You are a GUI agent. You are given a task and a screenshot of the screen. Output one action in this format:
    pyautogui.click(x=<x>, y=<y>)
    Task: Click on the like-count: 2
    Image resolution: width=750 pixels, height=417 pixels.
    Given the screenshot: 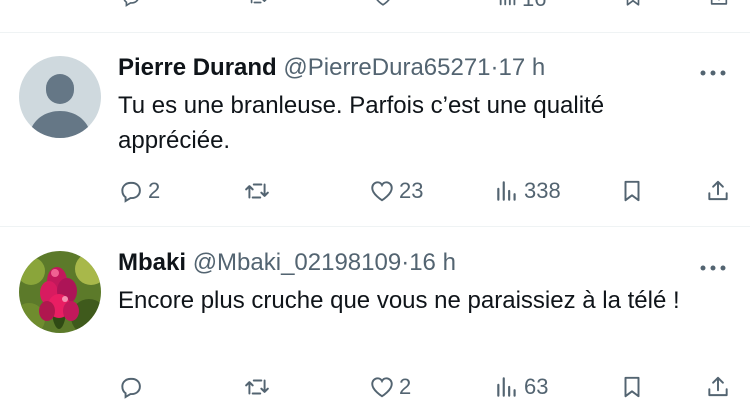 What is the action you would take?
    pyautogui.click(x=405, y=386)
    